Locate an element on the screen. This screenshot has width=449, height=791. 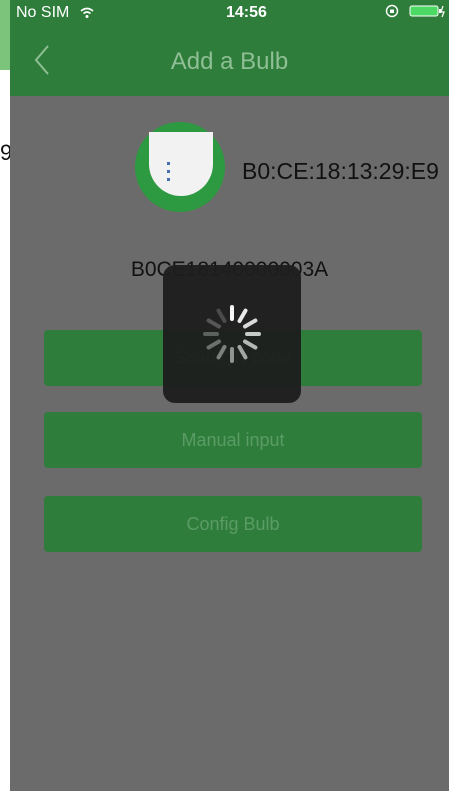
battery-icon is located at coordinates (427, 11).